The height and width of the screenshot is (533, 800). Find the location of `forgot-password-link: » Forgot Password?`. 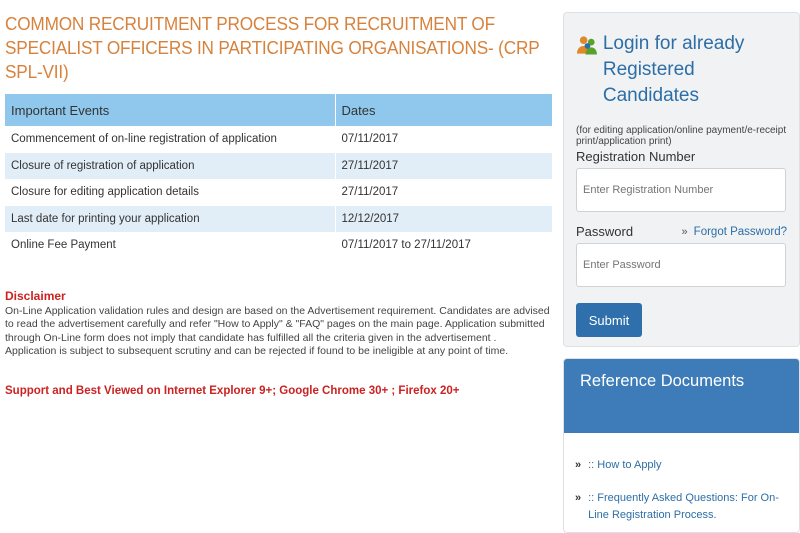

forgot-password-link: » Forgot Password? is located at coordinates (734, 232).